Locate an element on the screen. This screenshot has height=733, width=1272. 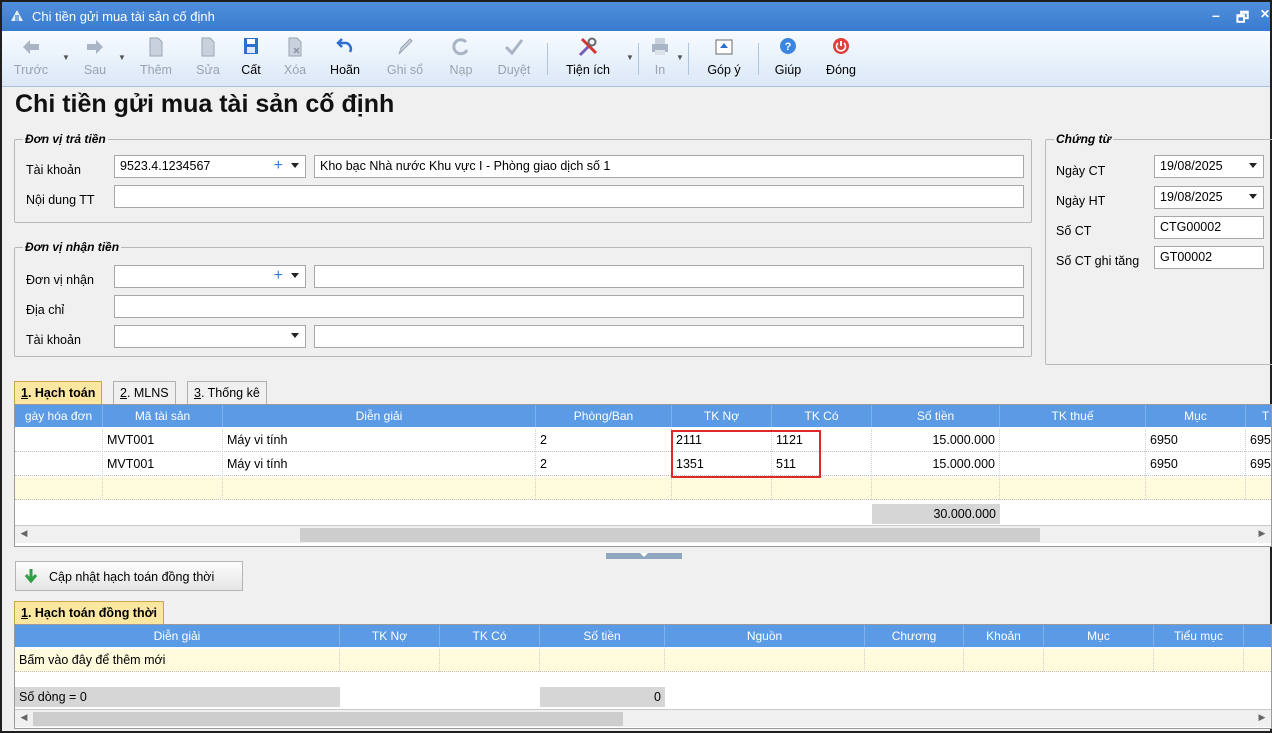
edit-button: Sửa is located at coordinates (208, 59).